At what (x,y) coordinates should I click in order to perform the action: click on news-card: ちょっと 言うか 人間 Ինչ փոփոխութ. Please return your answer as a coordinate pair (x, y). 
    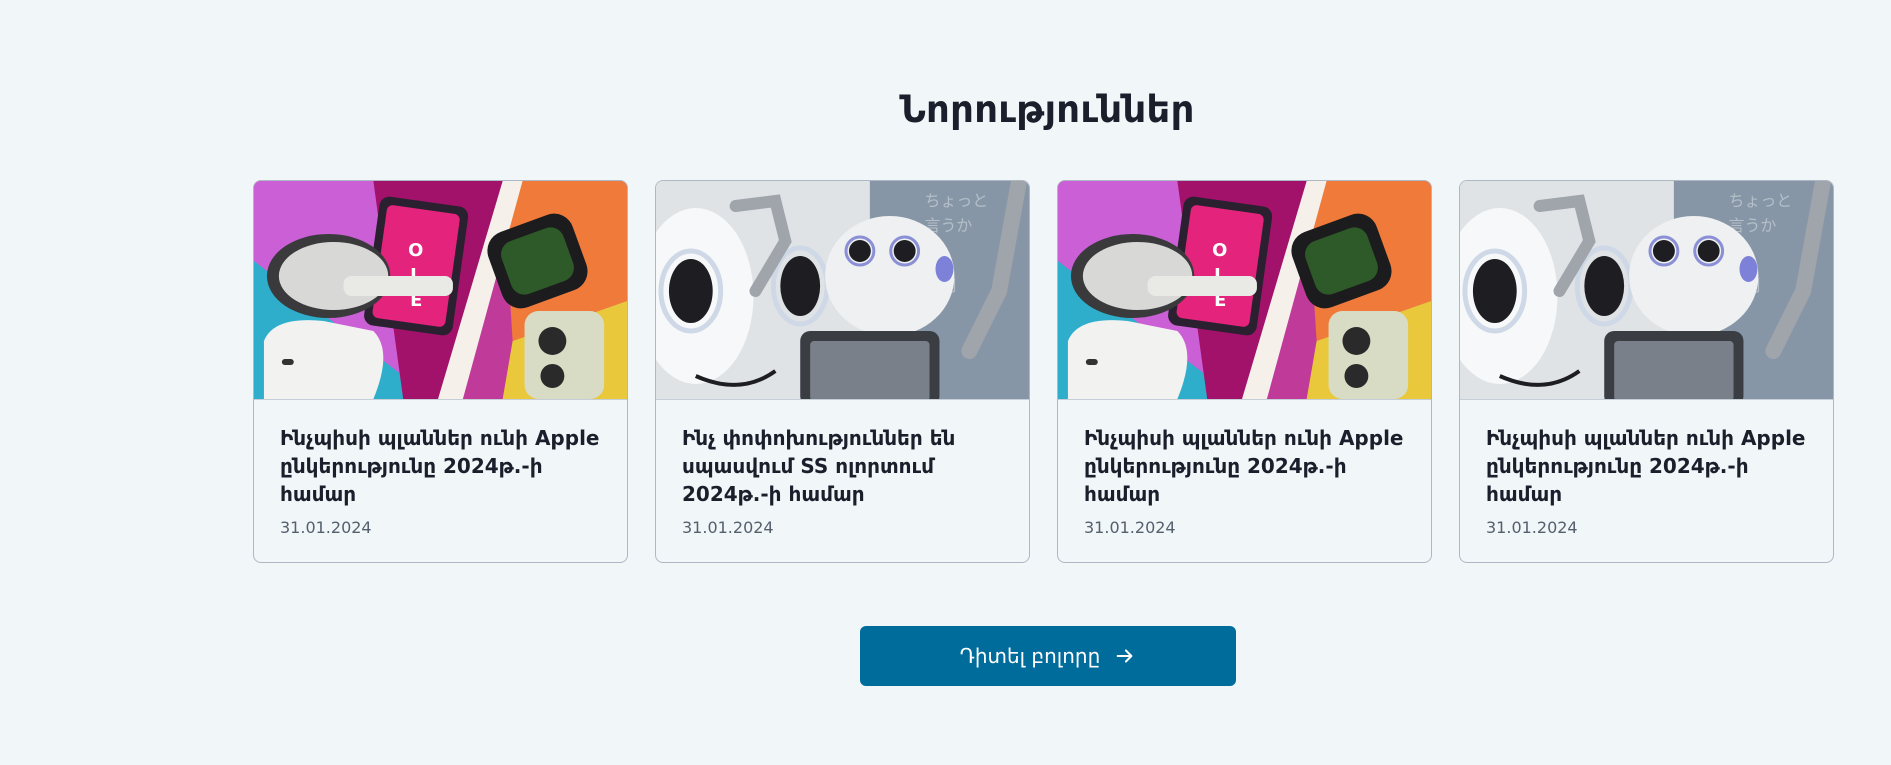
    Looking at the image, I should click on (842, 371).